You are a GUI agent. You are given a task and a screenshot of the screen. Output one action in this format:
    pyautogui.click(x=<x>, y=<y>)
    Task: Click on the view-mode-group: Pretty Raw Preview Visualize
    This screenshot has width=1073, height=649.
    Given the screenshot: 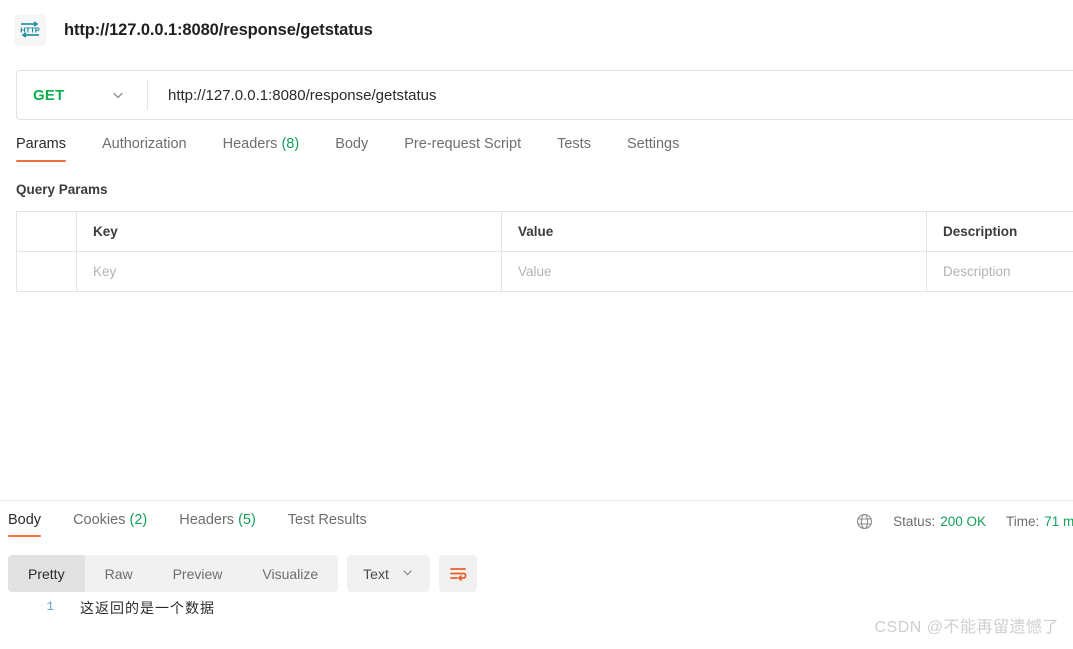 What is the action you would take?
    pyautogui.click(x=173, y=573)
    